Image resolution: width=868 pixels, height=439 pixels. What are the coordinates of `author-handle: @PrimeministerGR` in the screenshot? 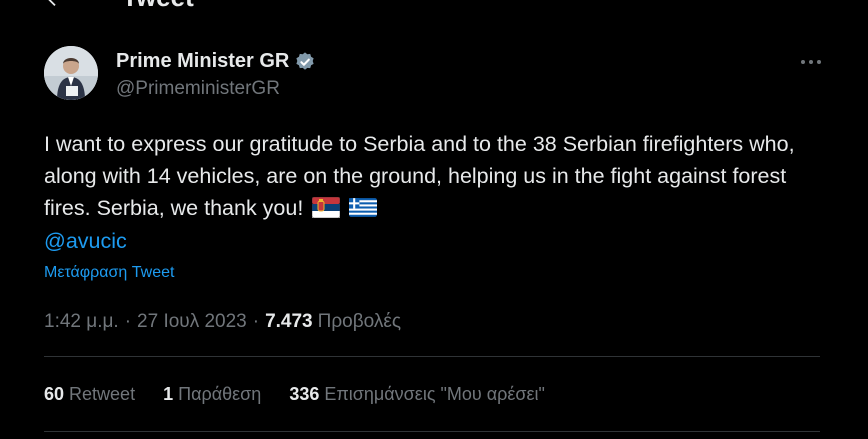 It's located at (198, 89).